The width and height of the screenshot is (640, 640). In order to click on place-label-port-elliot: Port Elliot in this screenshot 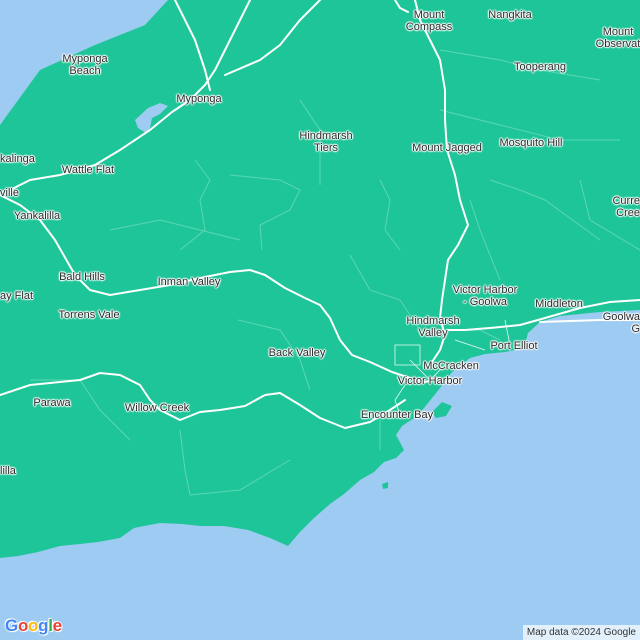, I will do `click(514, 346)`.